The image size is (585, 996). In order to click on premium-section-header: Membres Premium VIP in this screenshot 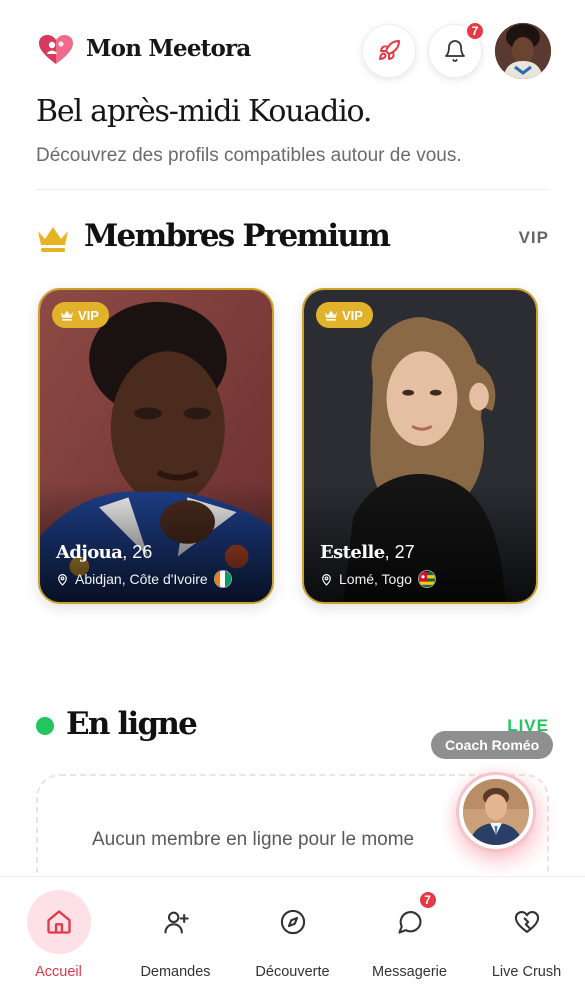, I will do `click(292, 238)`.